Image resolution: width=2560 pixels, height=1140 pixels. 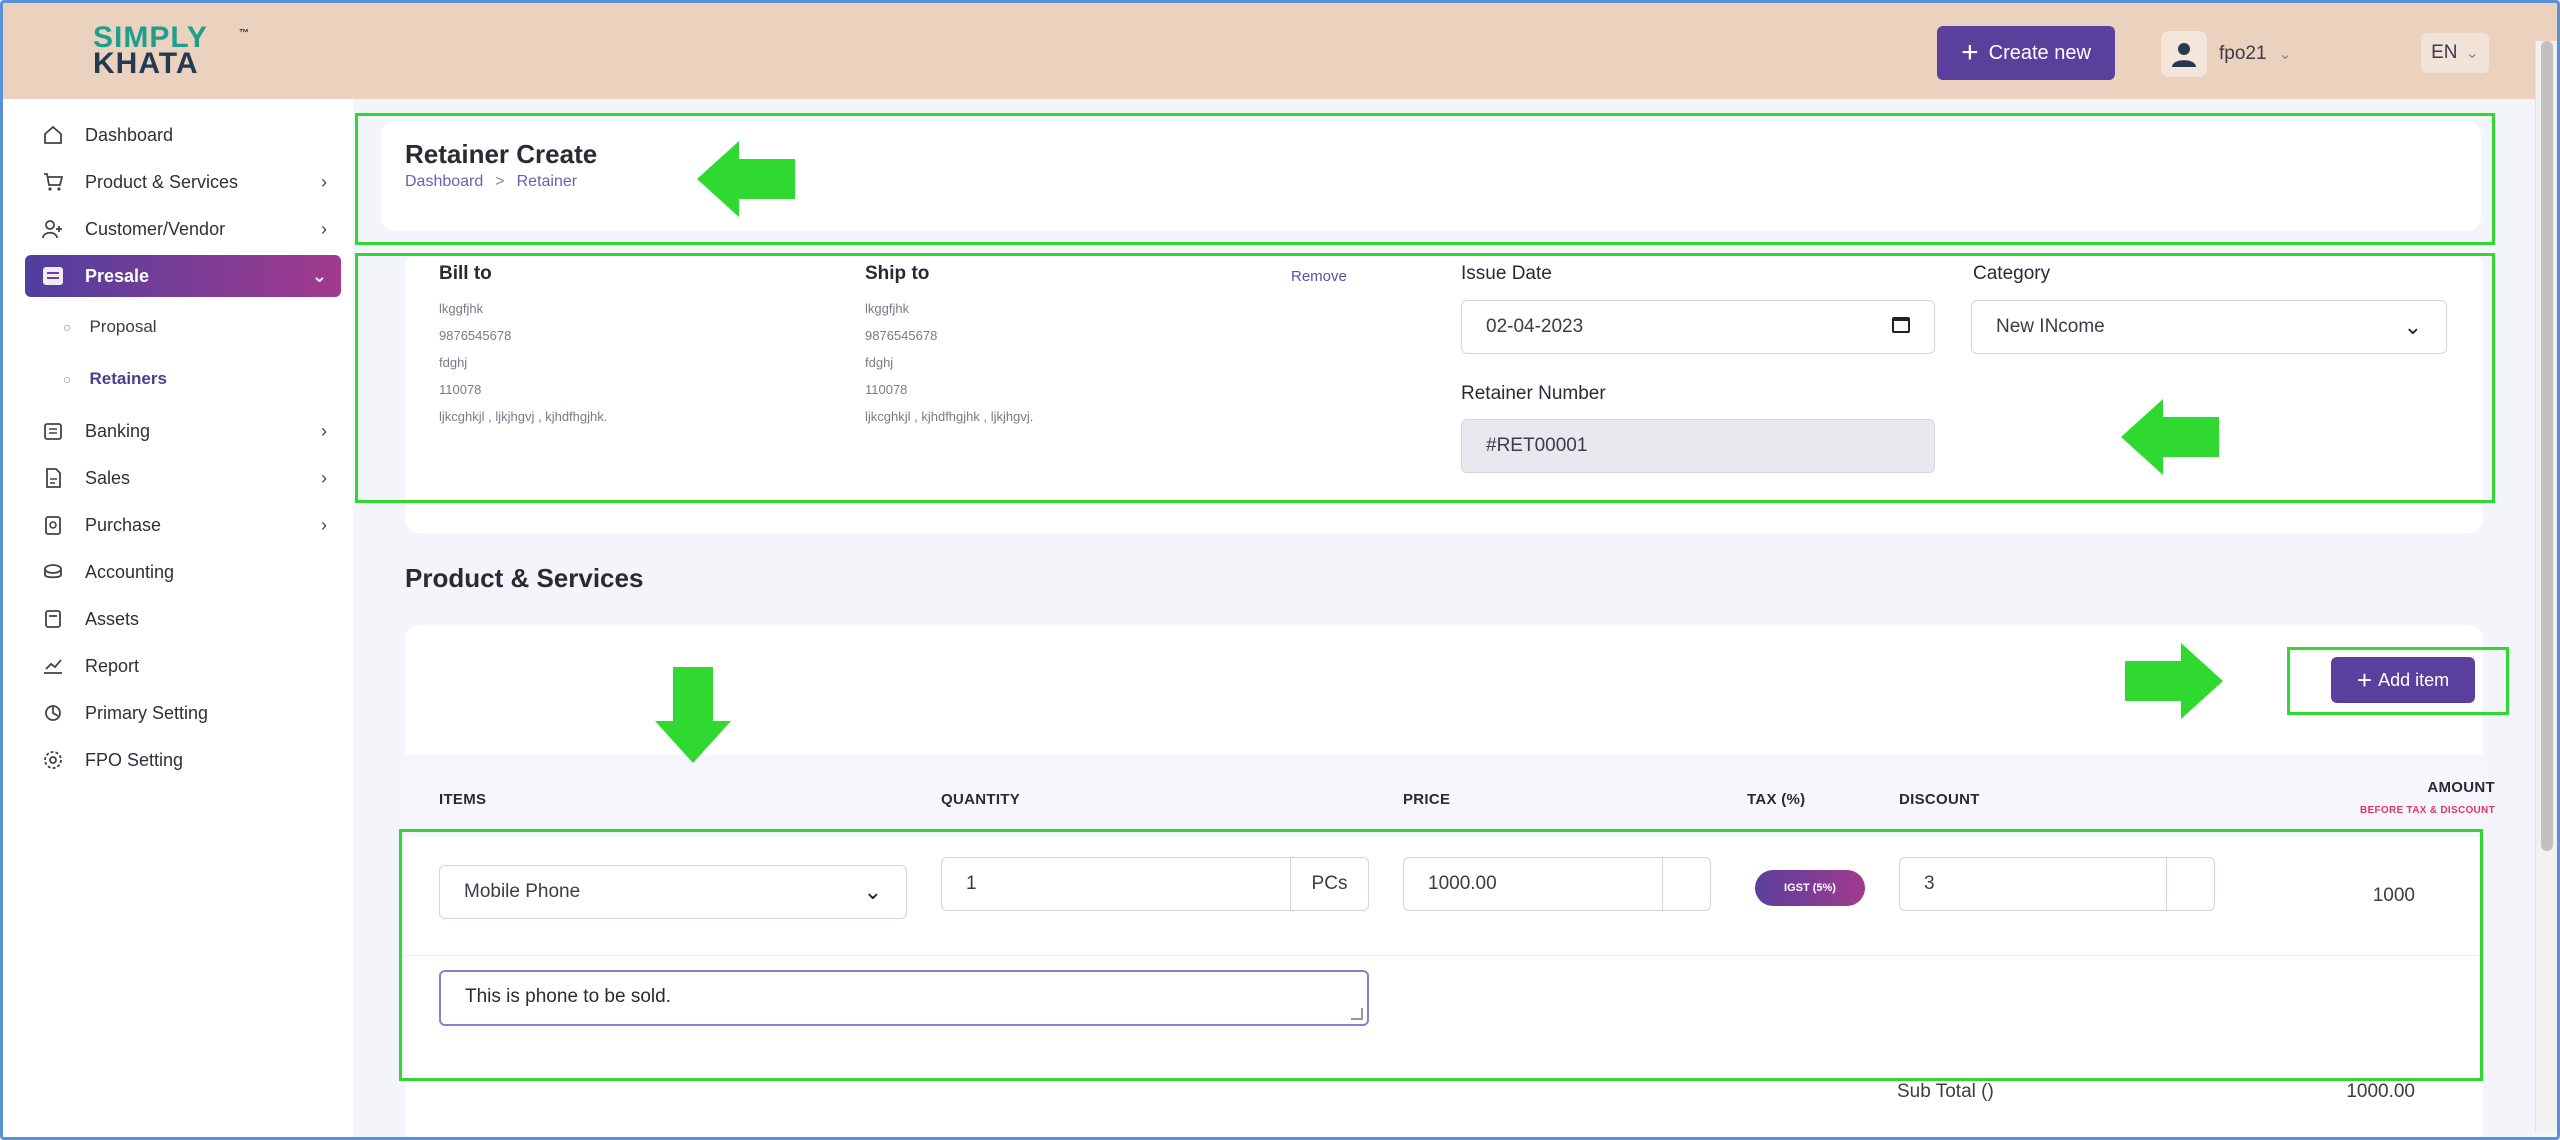 I want to click on sidebar-item-label: Assets, so click(x=112, y=618).